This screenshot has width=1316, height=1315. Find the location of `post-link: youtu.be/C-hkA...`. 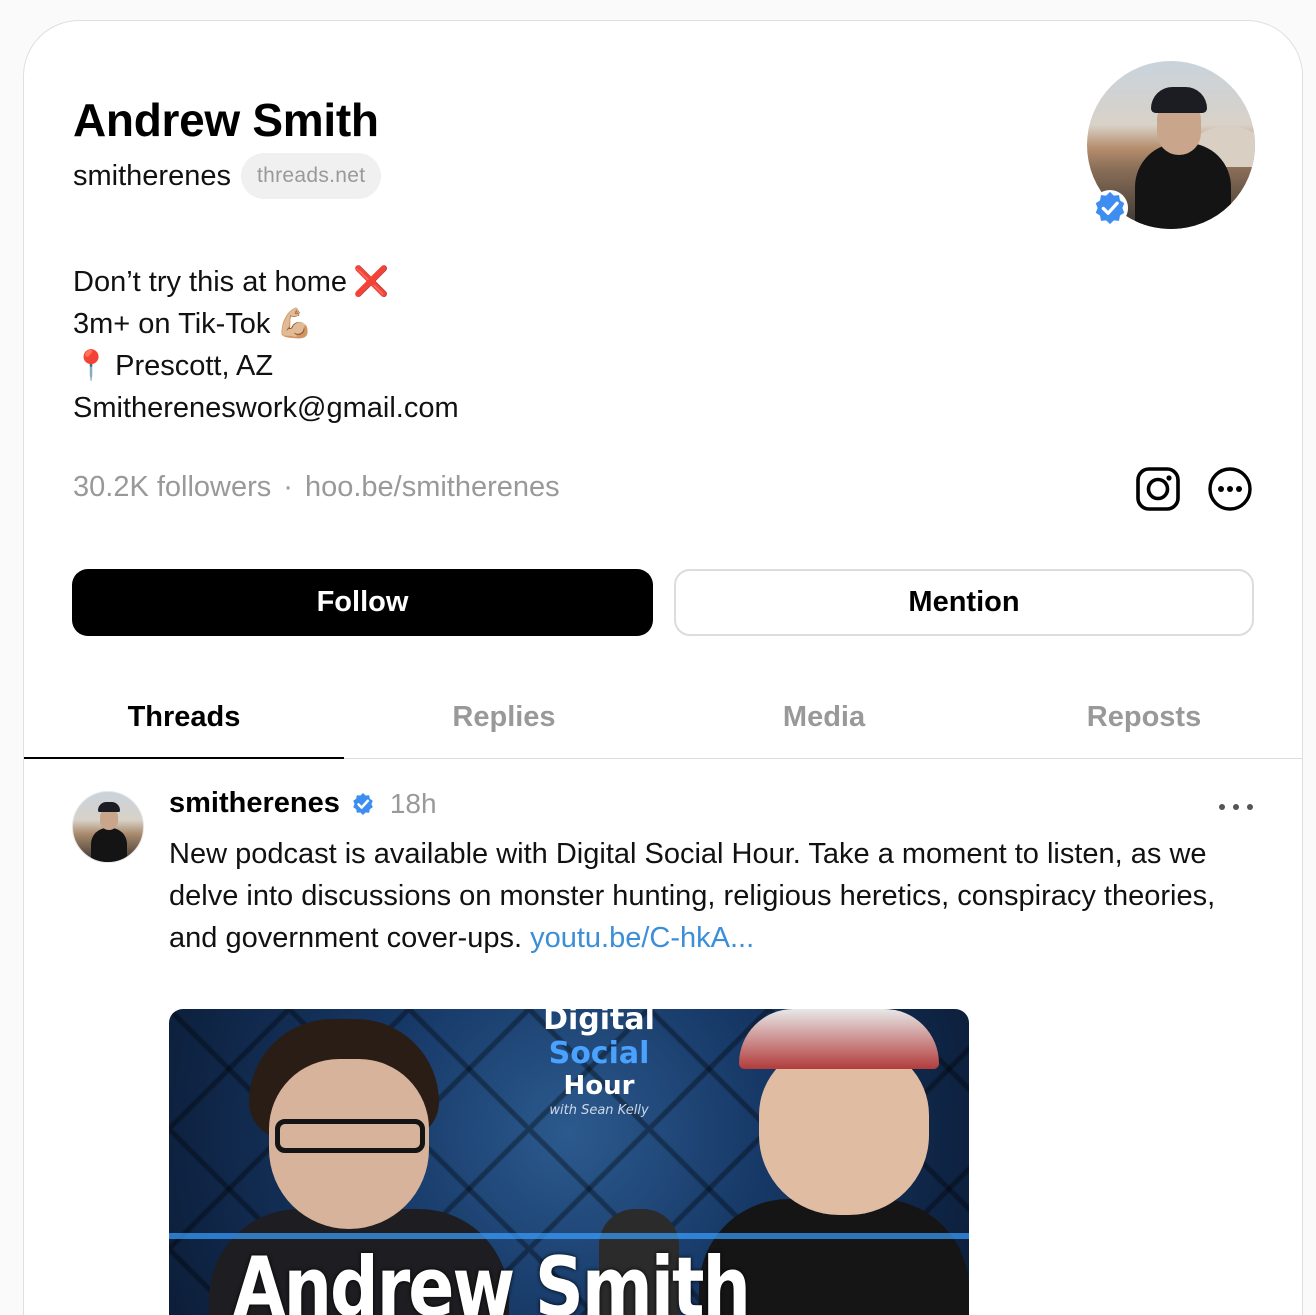

post-link: youtu.be/C-hkA... is located at coordinates (642, 938).